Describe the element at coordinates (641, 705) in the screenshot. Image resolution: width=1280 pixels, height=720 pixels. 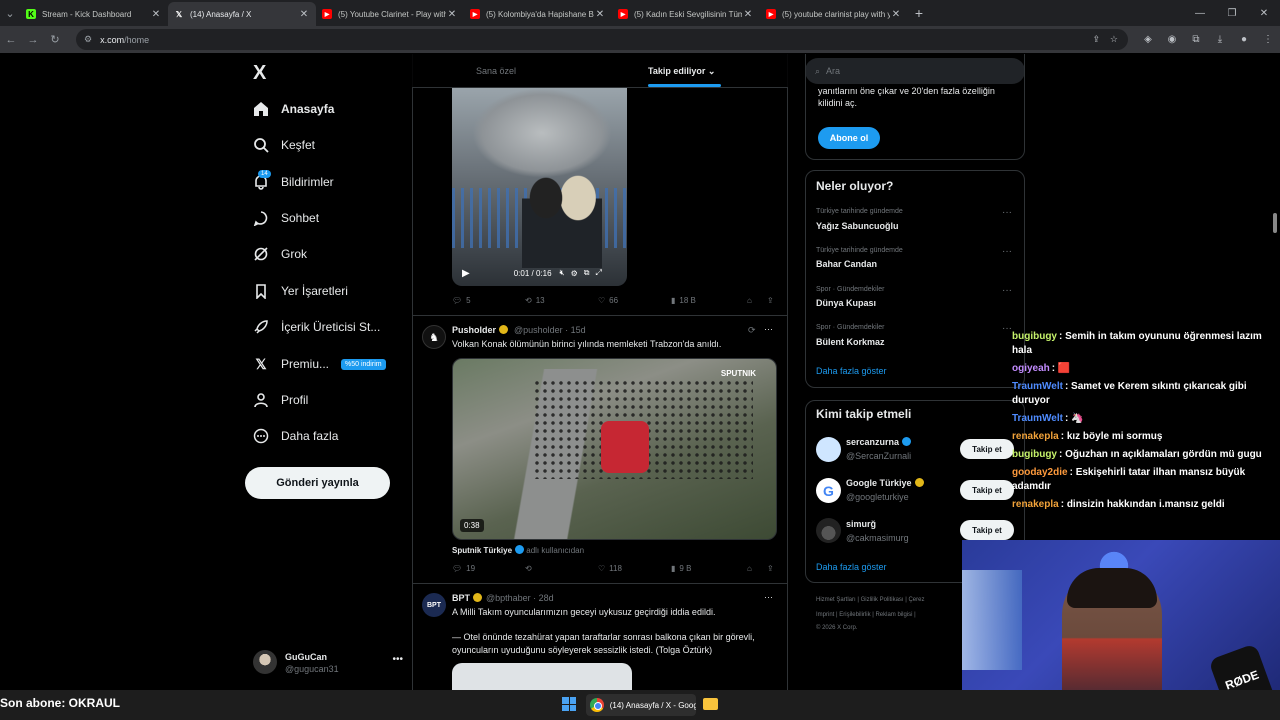
I see `taskbar-chrome-app: (14) Anasayfa / X - Goog` at that location.